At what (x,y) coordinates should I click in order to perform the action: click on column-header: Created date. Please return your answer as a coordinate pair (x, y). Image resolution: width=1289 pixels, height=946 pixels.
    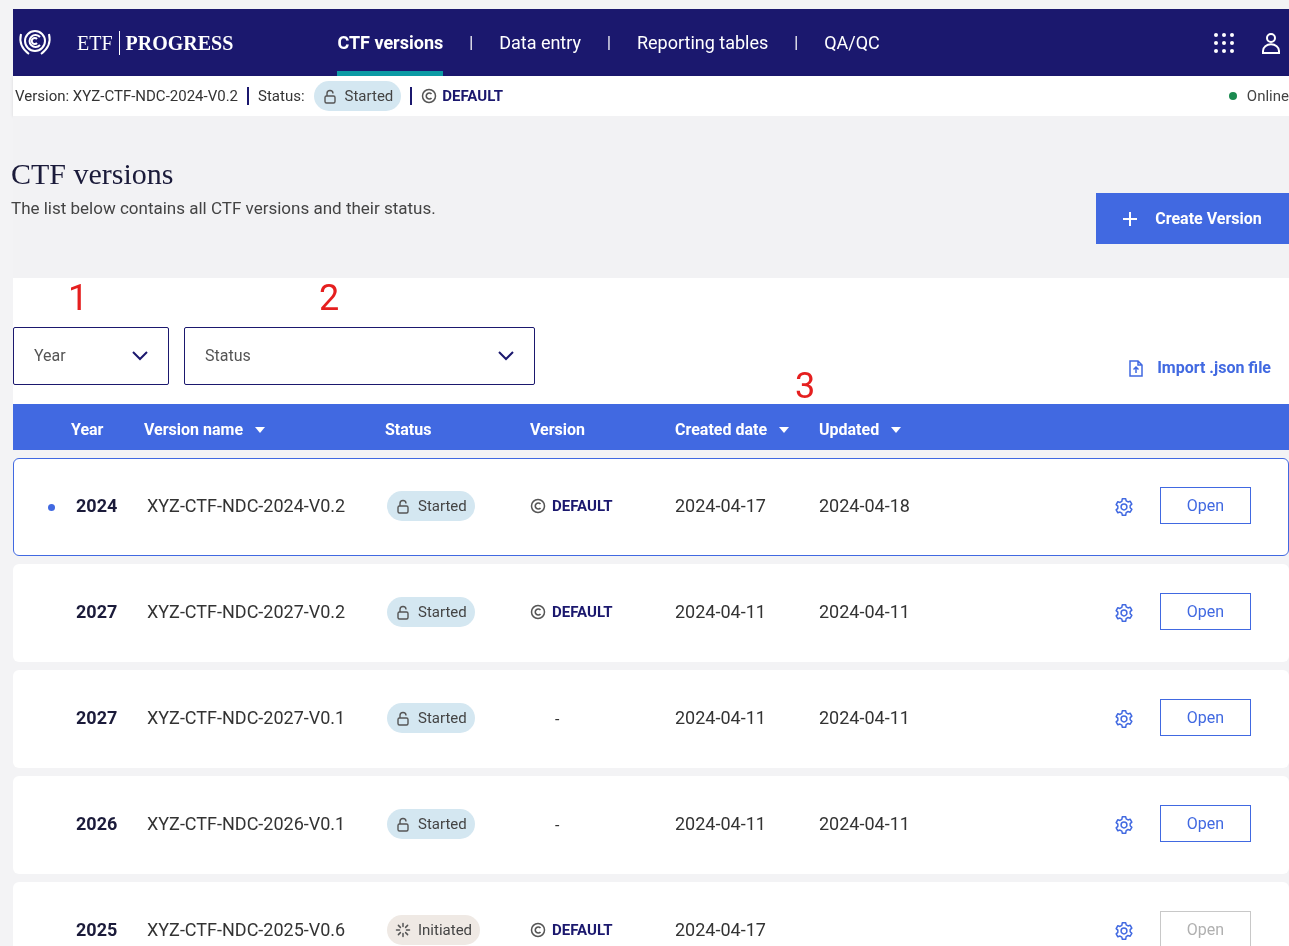
    Looking at the image, I should click on (732, 430).